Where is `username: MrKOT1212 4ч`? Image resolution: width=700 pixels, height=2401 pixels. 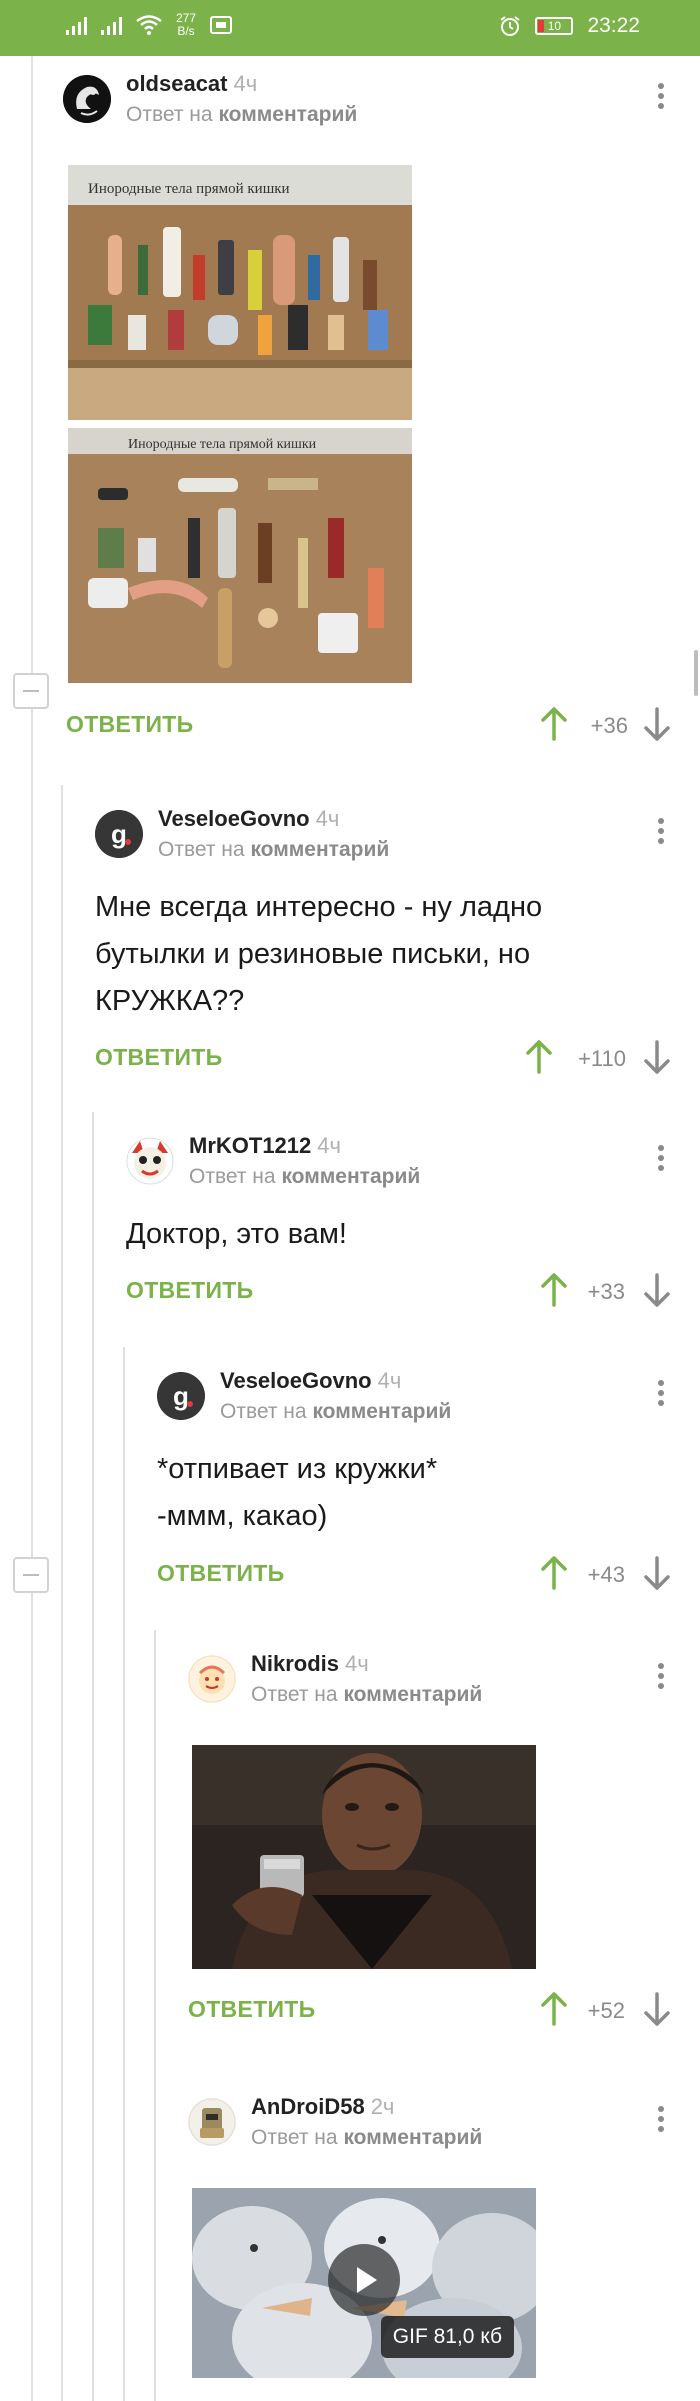 username: MrKOT1212 4ч is located at coordinates (265, 1146).